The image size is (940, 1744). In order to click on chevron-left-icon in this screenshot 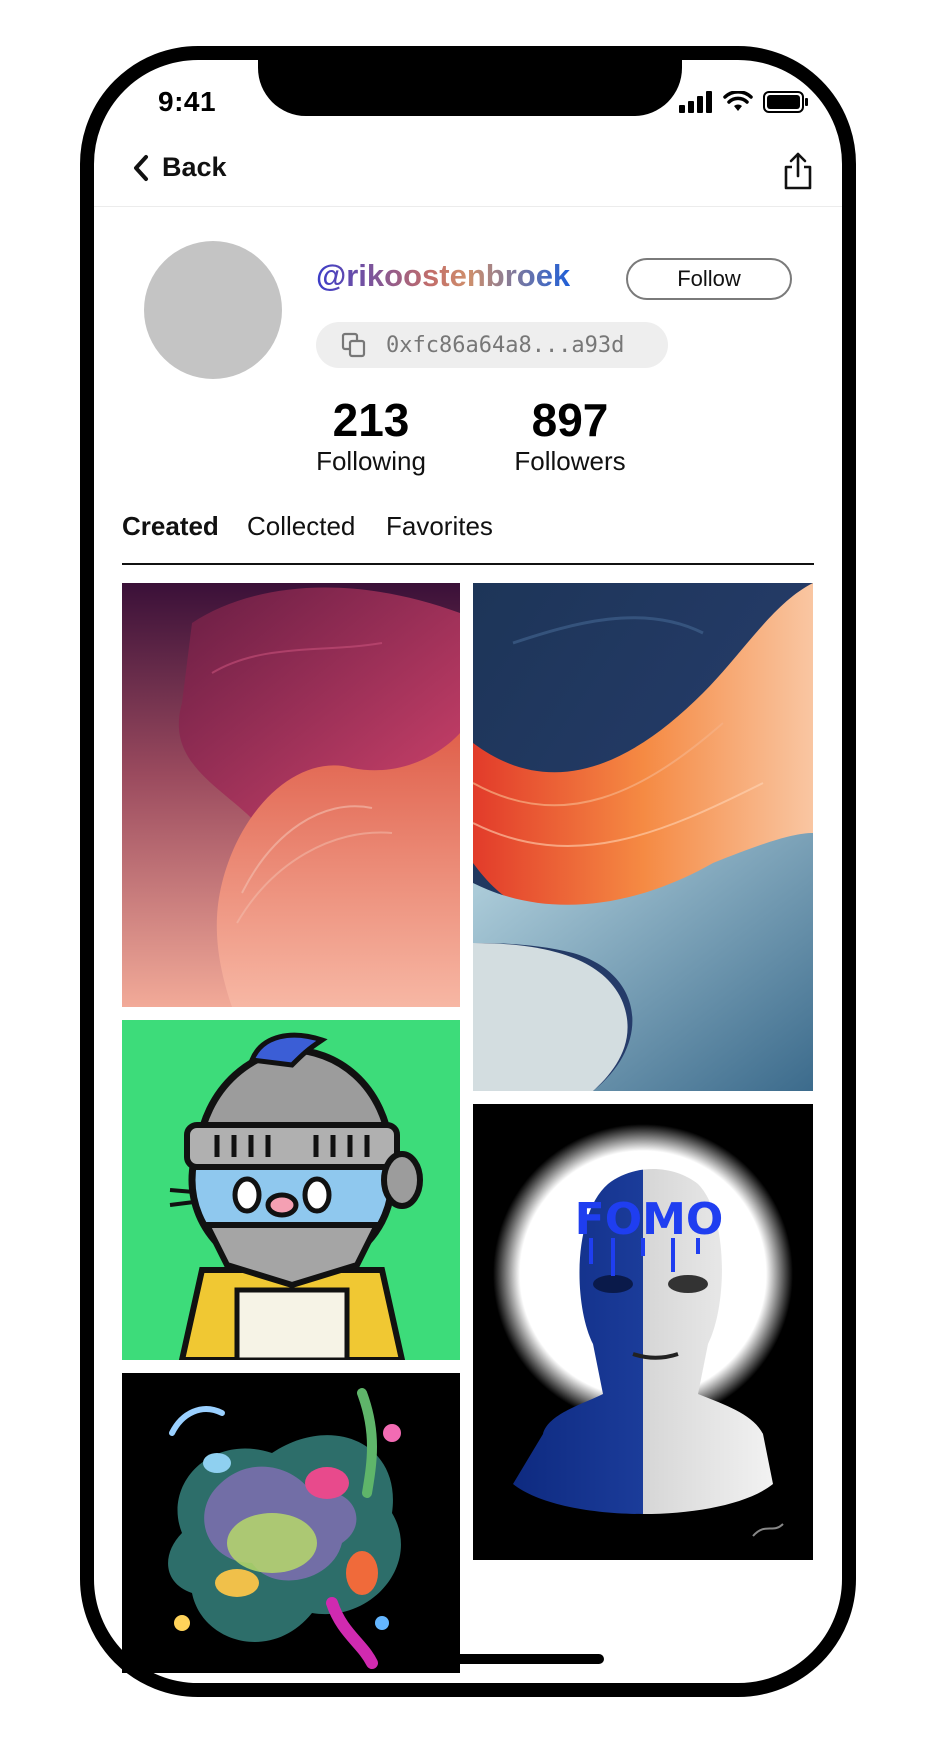, I will do `click(141, 167)`.